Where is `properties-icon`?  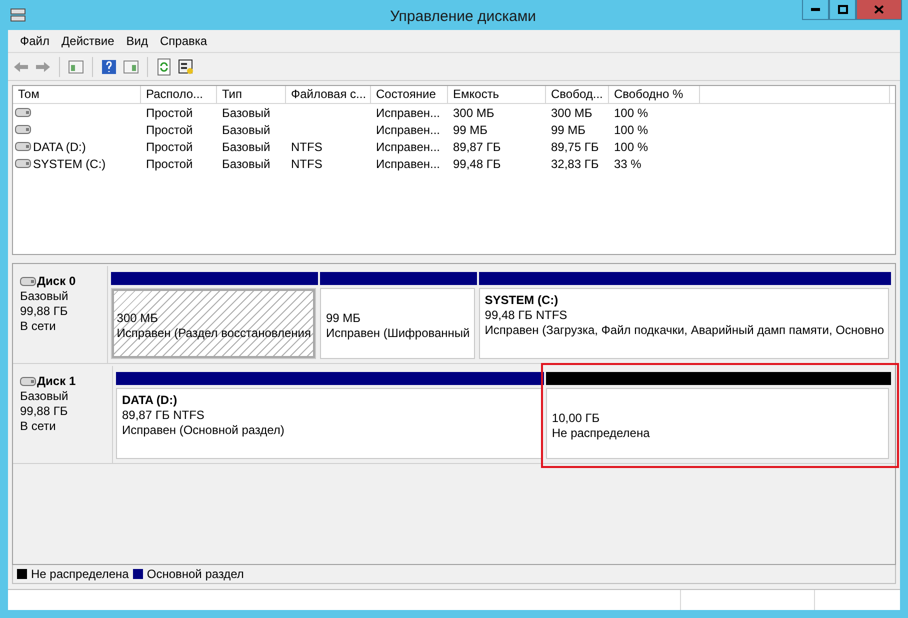 properties-icon is located at coordinates (186, 67).